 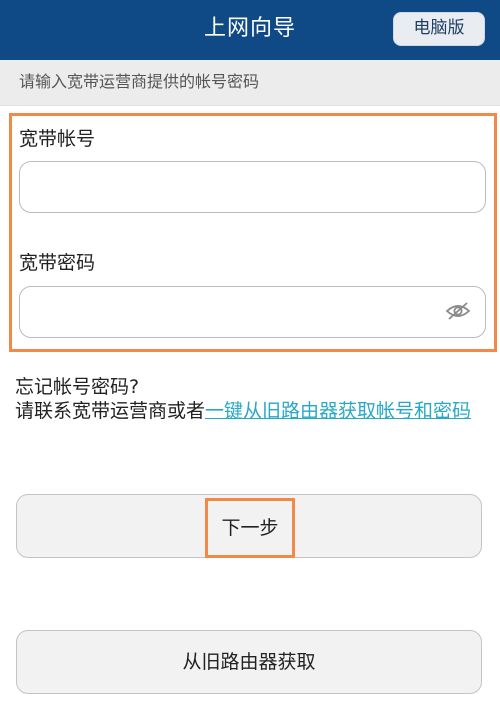 What do you see at coordinates (77, 387) in the screenshot?
I see `forgot-credentials-title: 忘记帐号密码?` at bounding box center [77, 387].